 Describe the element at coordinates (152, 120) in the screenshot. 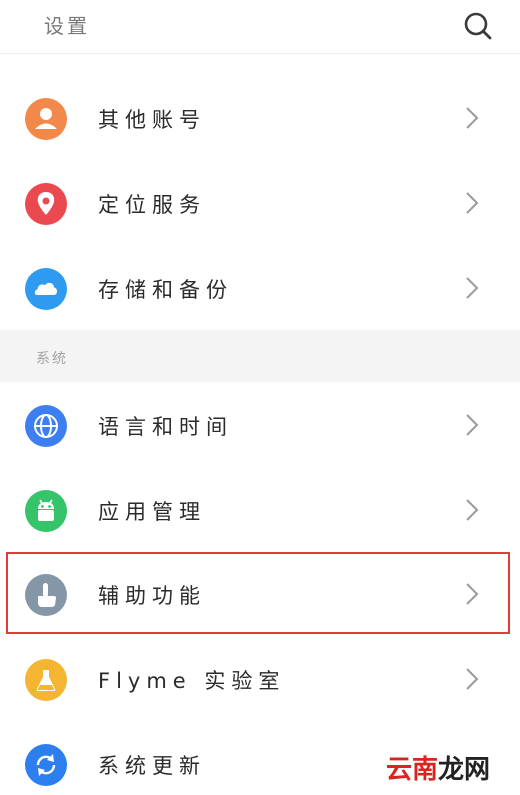

I see `settings-item-label: 其他账号` at that location.